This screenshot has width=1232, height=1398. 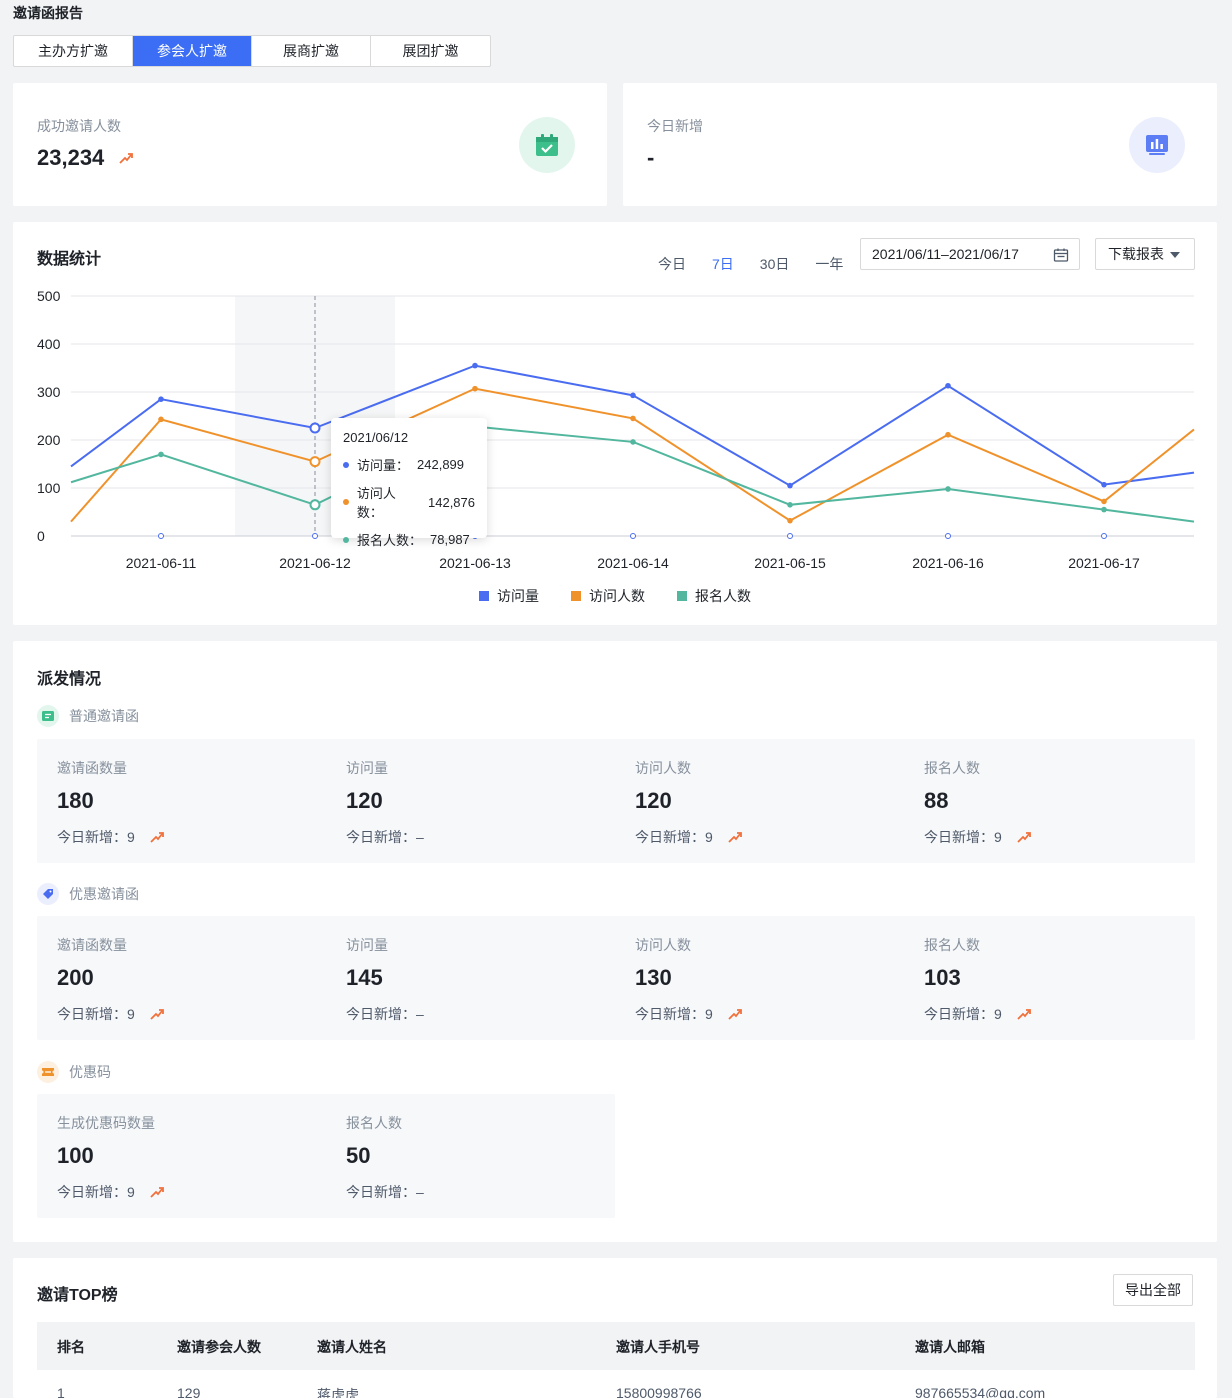 I want to click on tab-exhibitor: 展商扩邀, so click(x=311, y=51).